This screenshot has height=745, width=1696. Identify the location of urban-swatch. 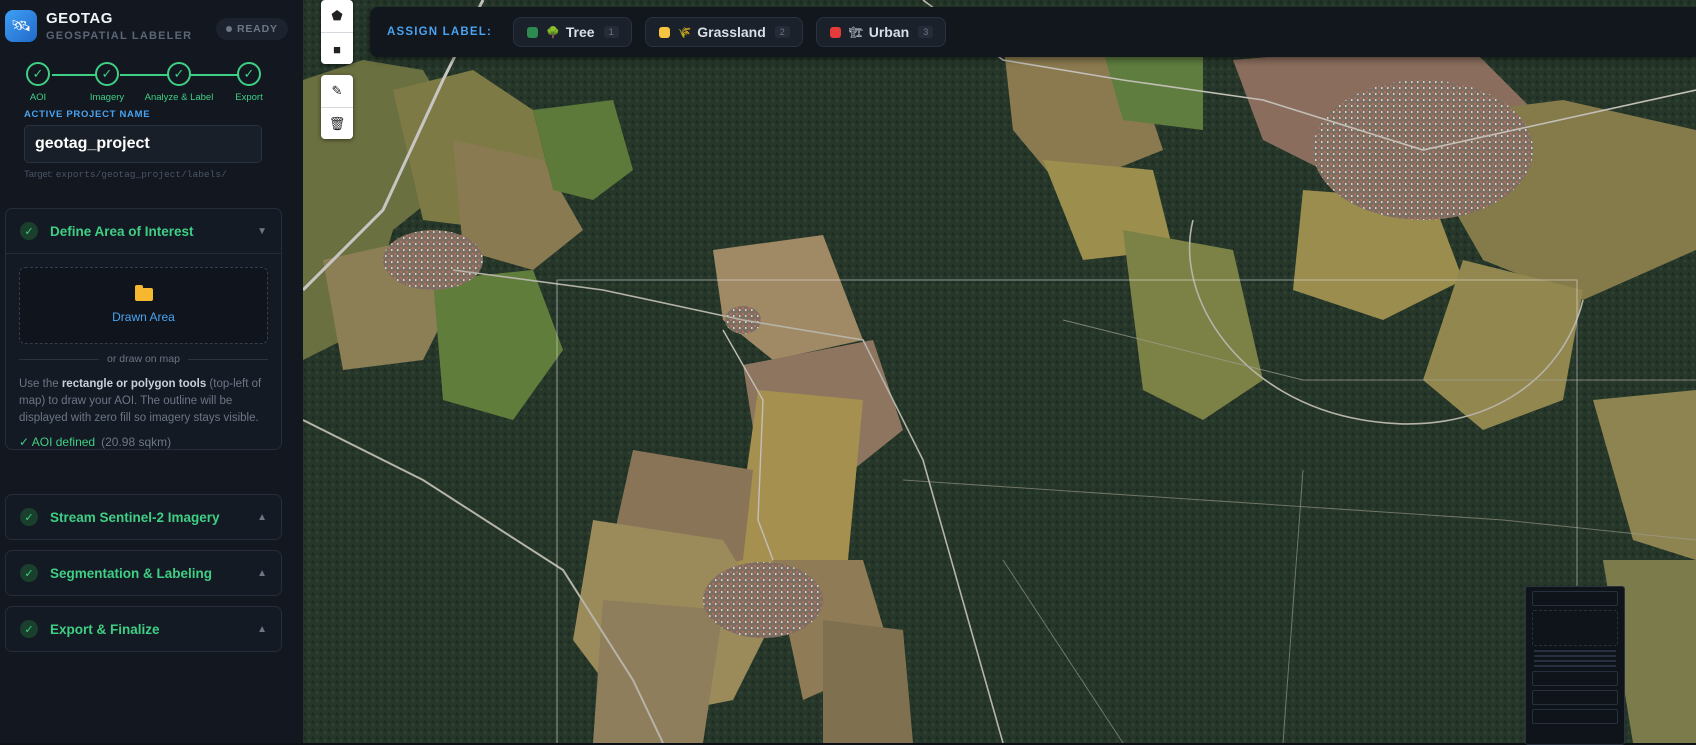
(835, 32).